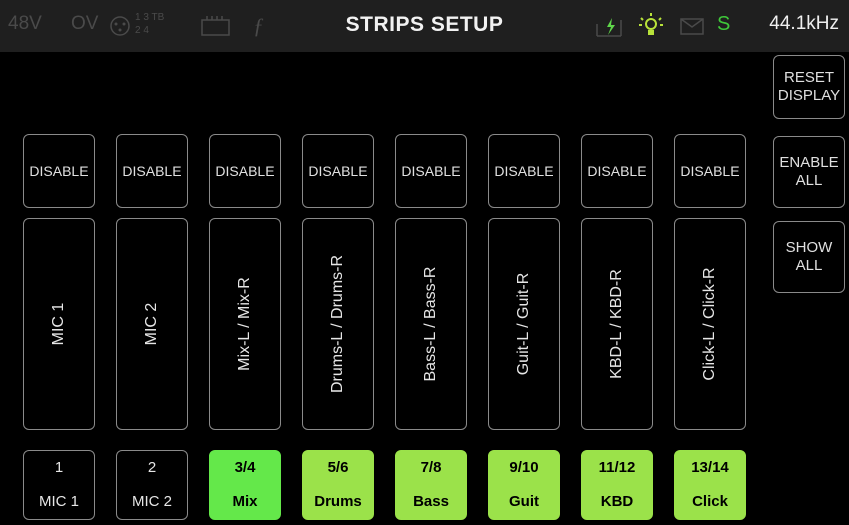  Describe the element at coordinates (617, 485) in the screenshot. I see `channel-button-7: 11/12 KBD` at that location.